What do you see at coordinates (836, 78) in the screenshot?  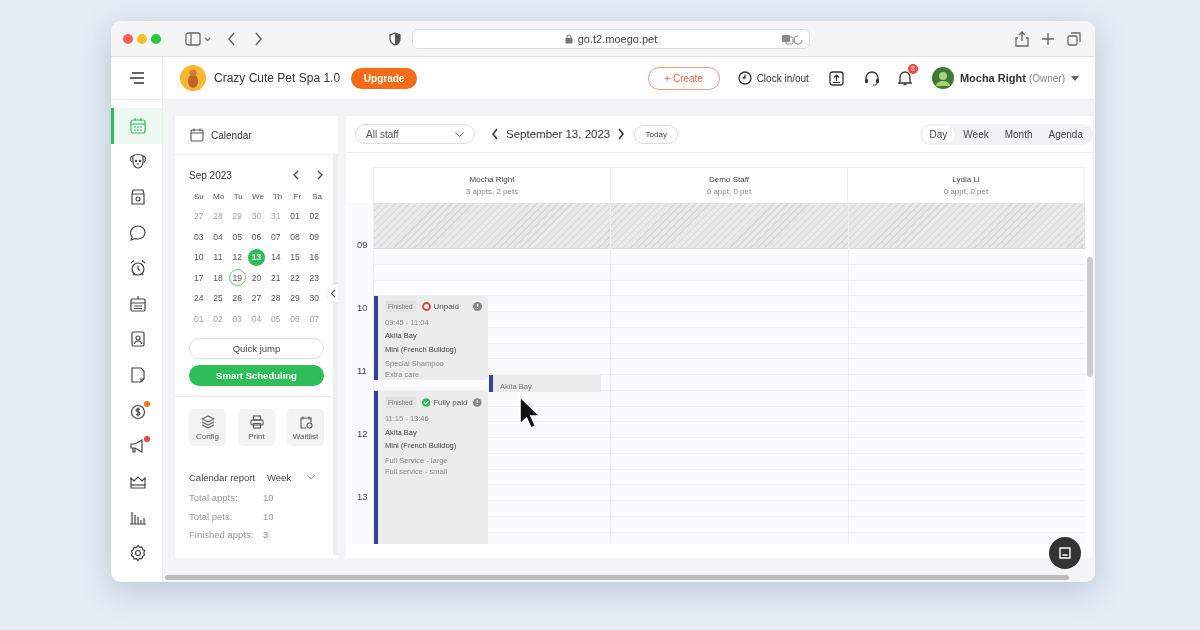 I see `upload-icon` at bounding box center [836, 78].